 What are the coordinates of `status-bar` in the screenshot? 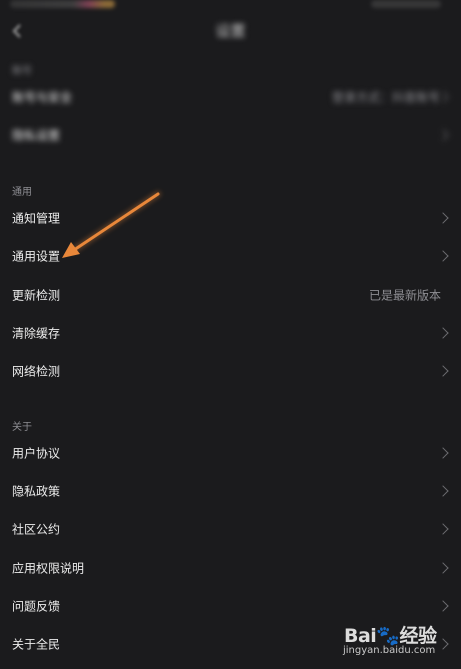 It's located at (230, 7).